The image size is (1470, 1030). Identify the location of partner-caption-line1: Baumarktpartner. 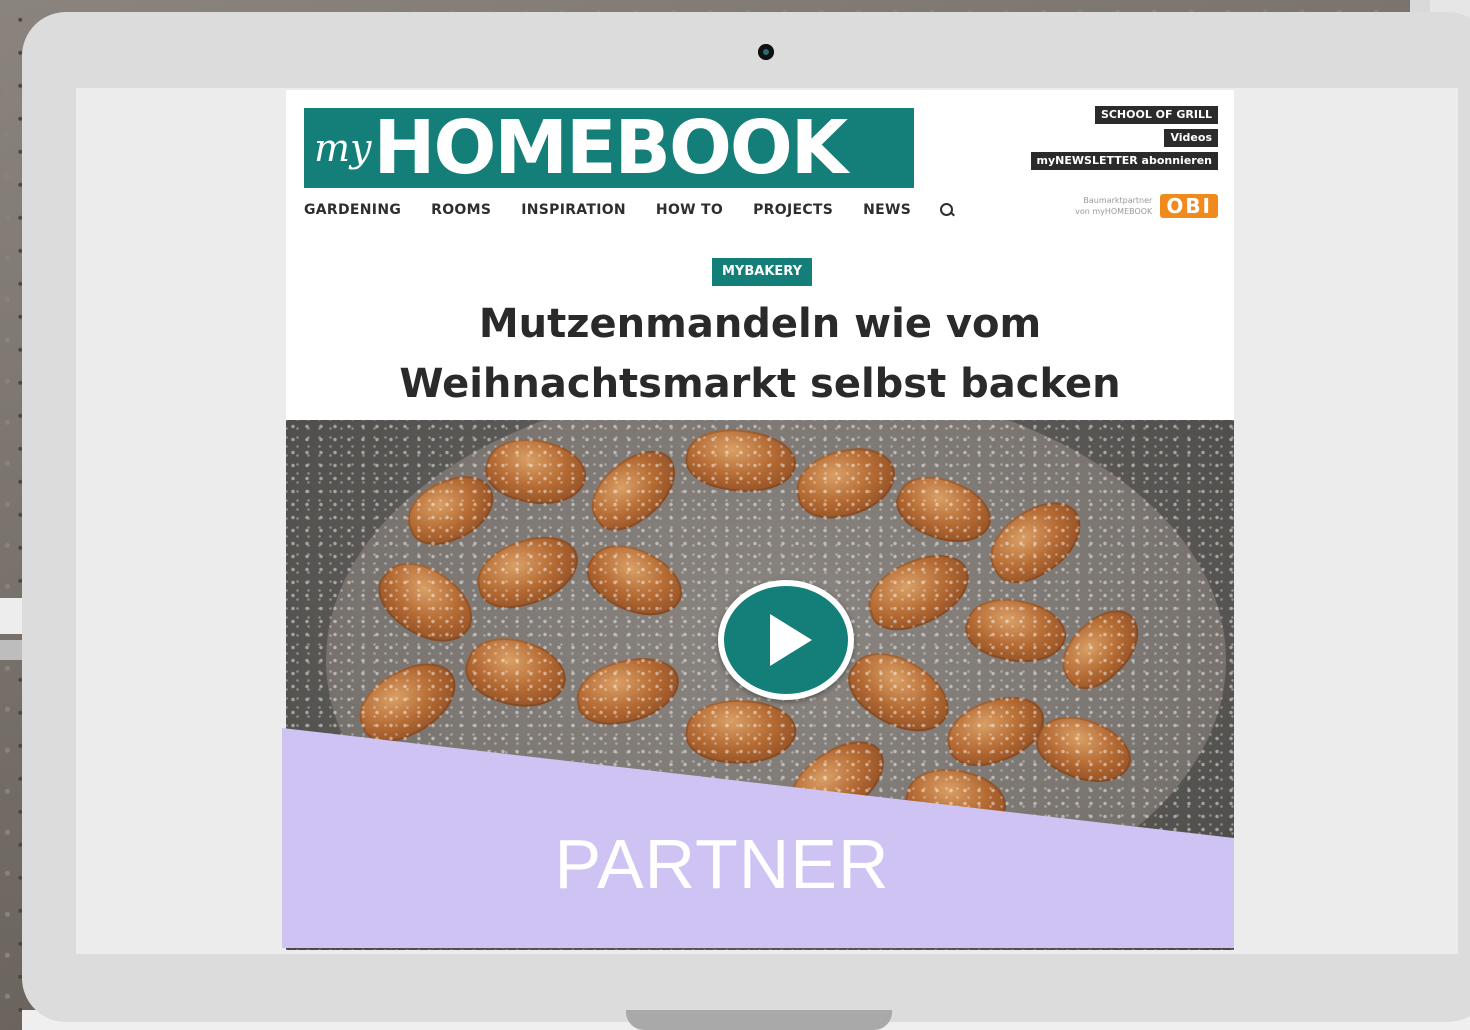
(1118, 200).